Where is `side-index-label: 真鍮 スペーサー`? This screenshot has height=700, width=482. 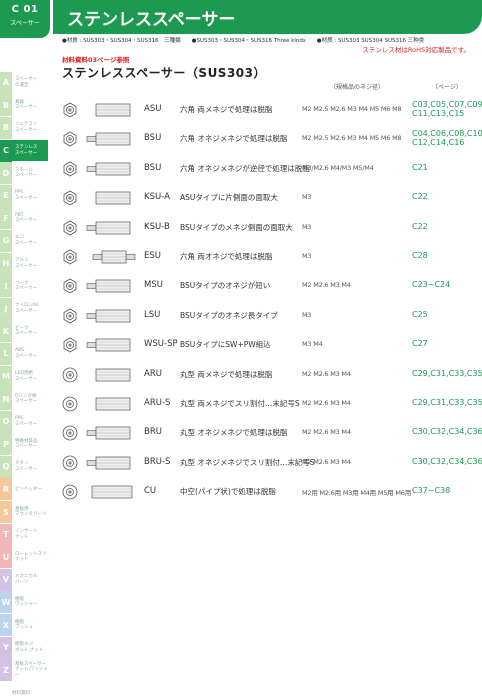
side-index-label: 真鍮 スペーサー is located at coordinates (26, 105).